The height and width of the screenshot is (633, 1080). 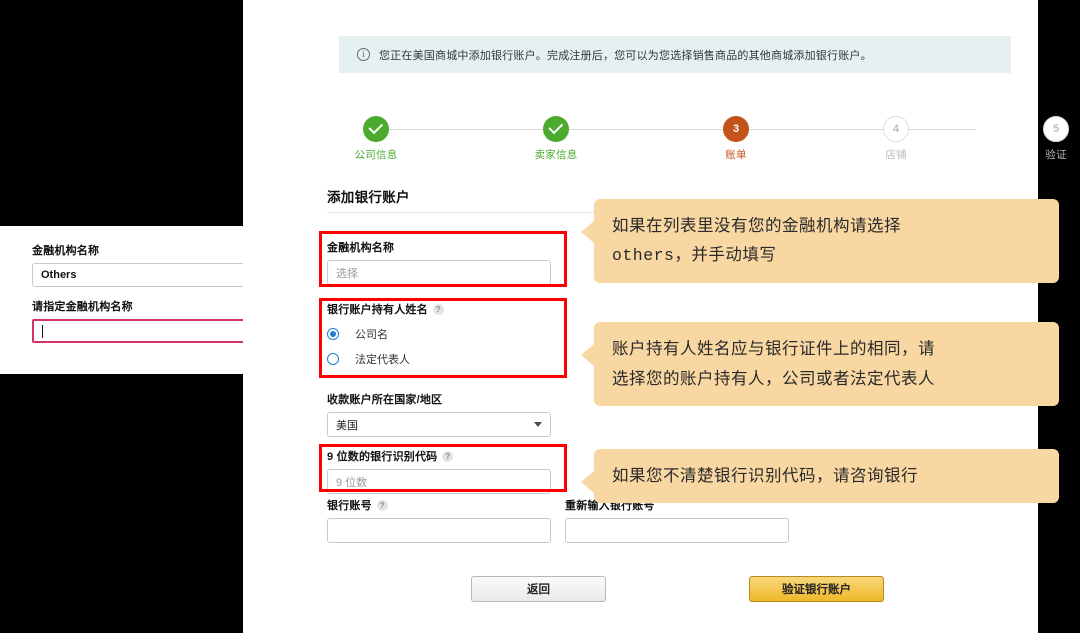 I want to click on back-button-label: 返回, so click(x=538, y=590).